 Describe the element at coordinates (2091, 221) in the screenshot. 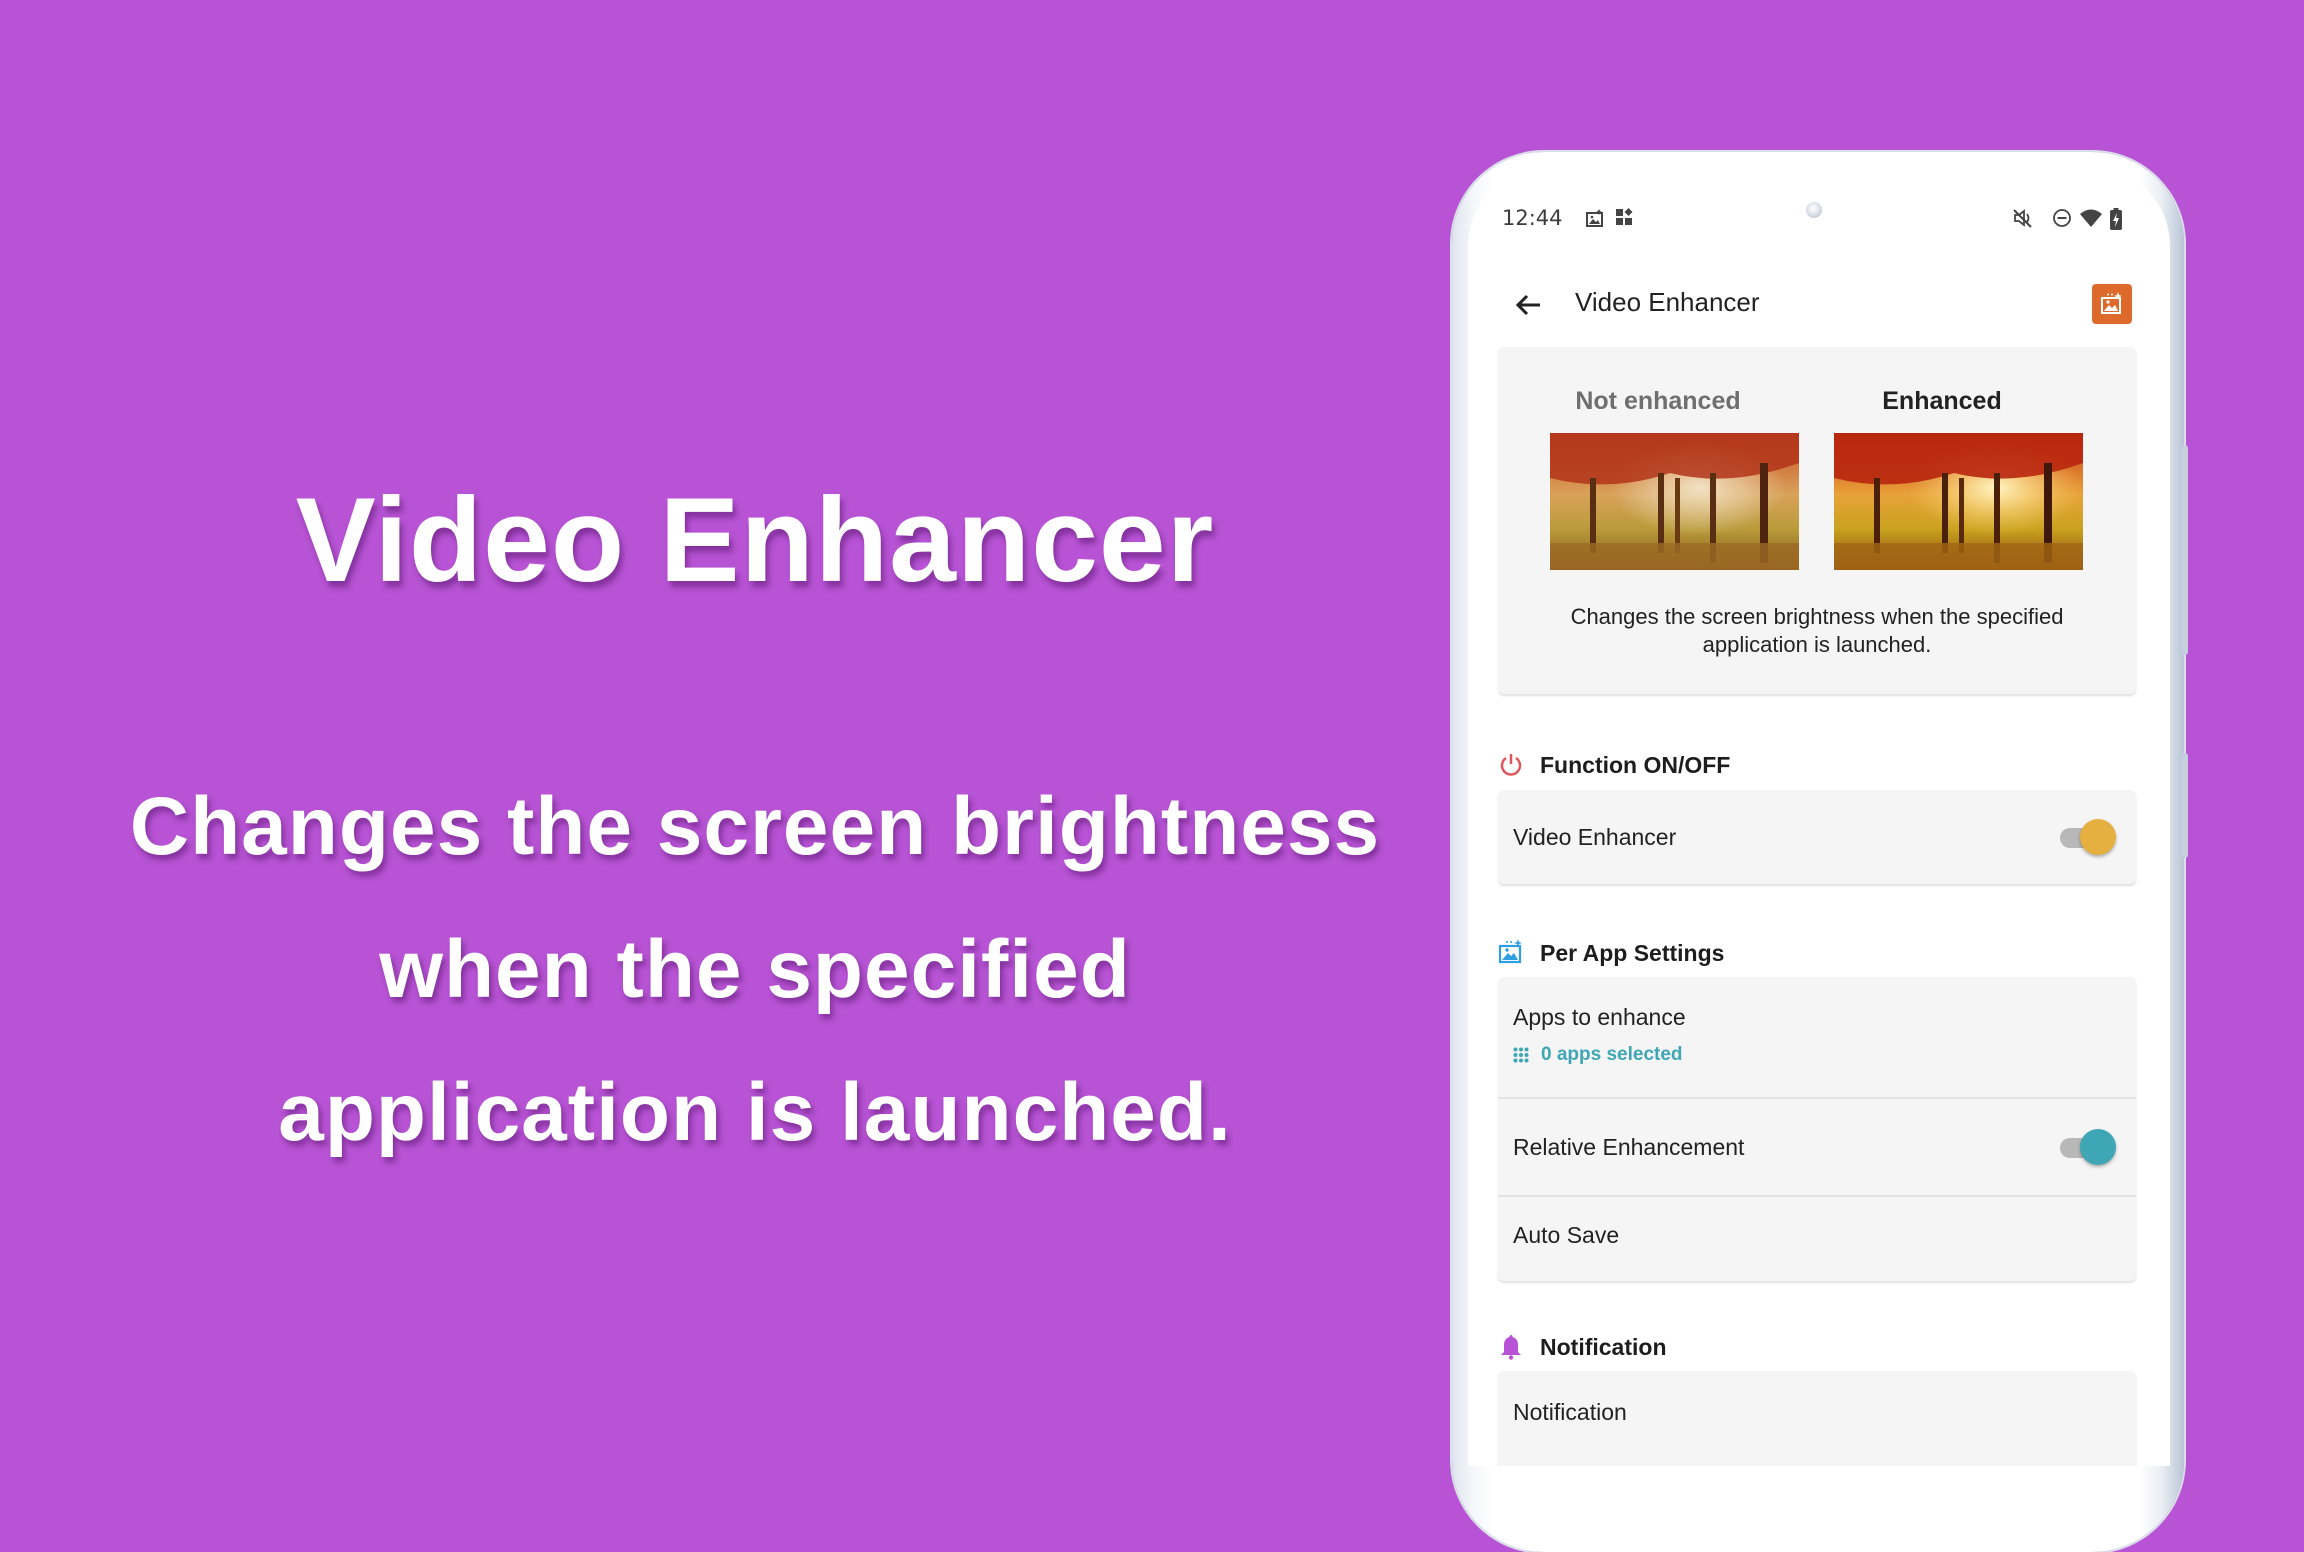

I see `wifi-icon` at that location.